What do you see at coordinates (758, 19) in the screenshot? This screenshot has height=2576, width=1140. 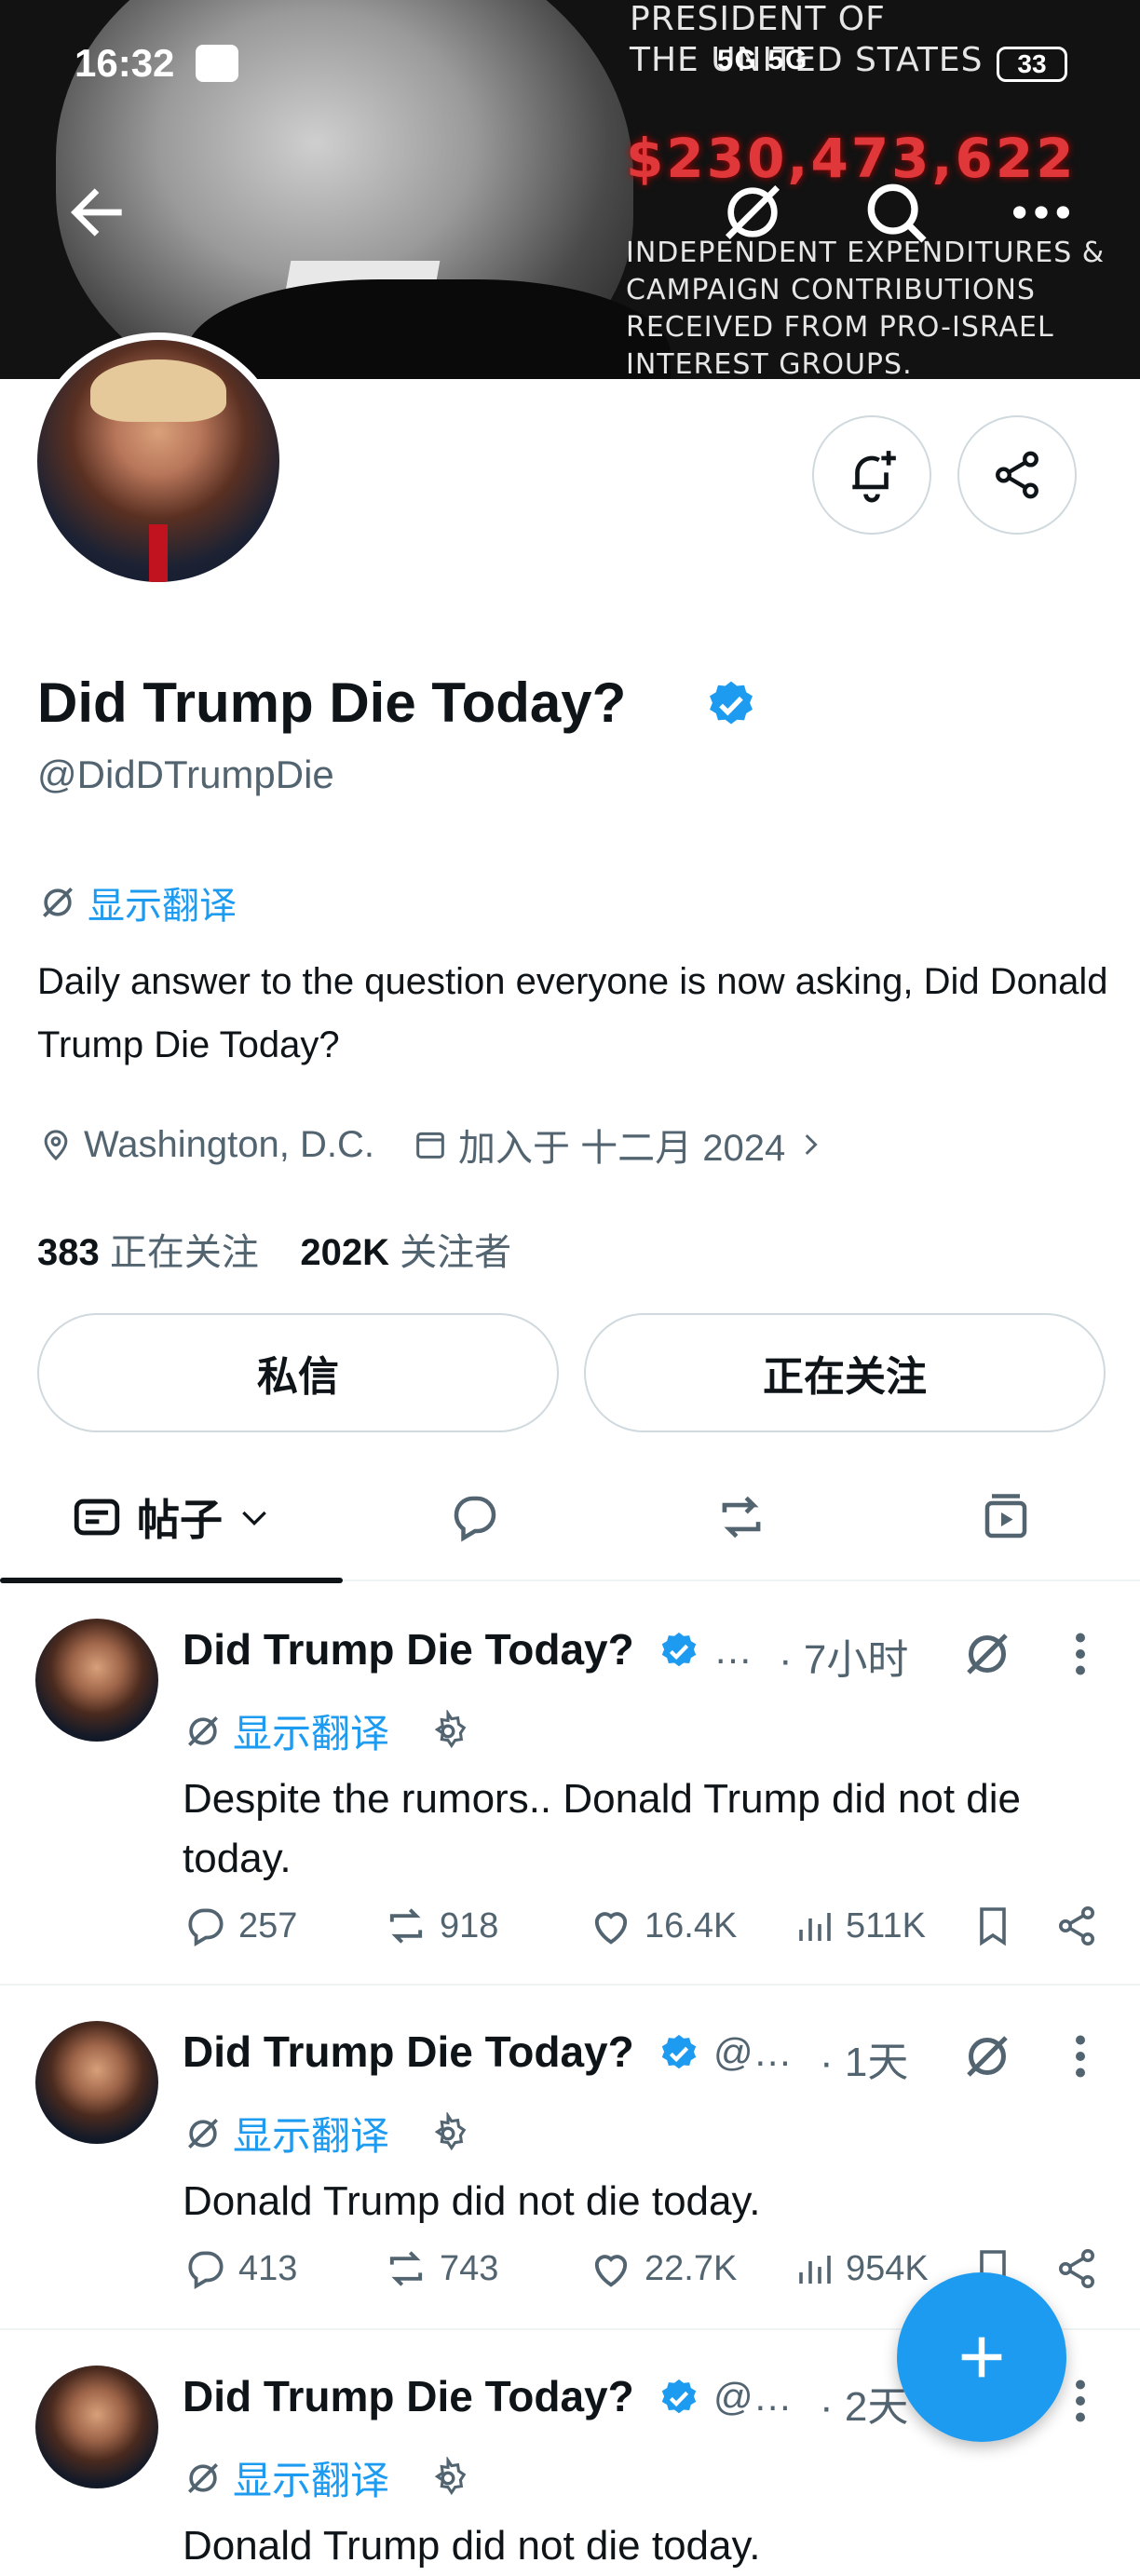 I see `banner-line1: PRESIDENT OF` at bounding box center [758, 19].